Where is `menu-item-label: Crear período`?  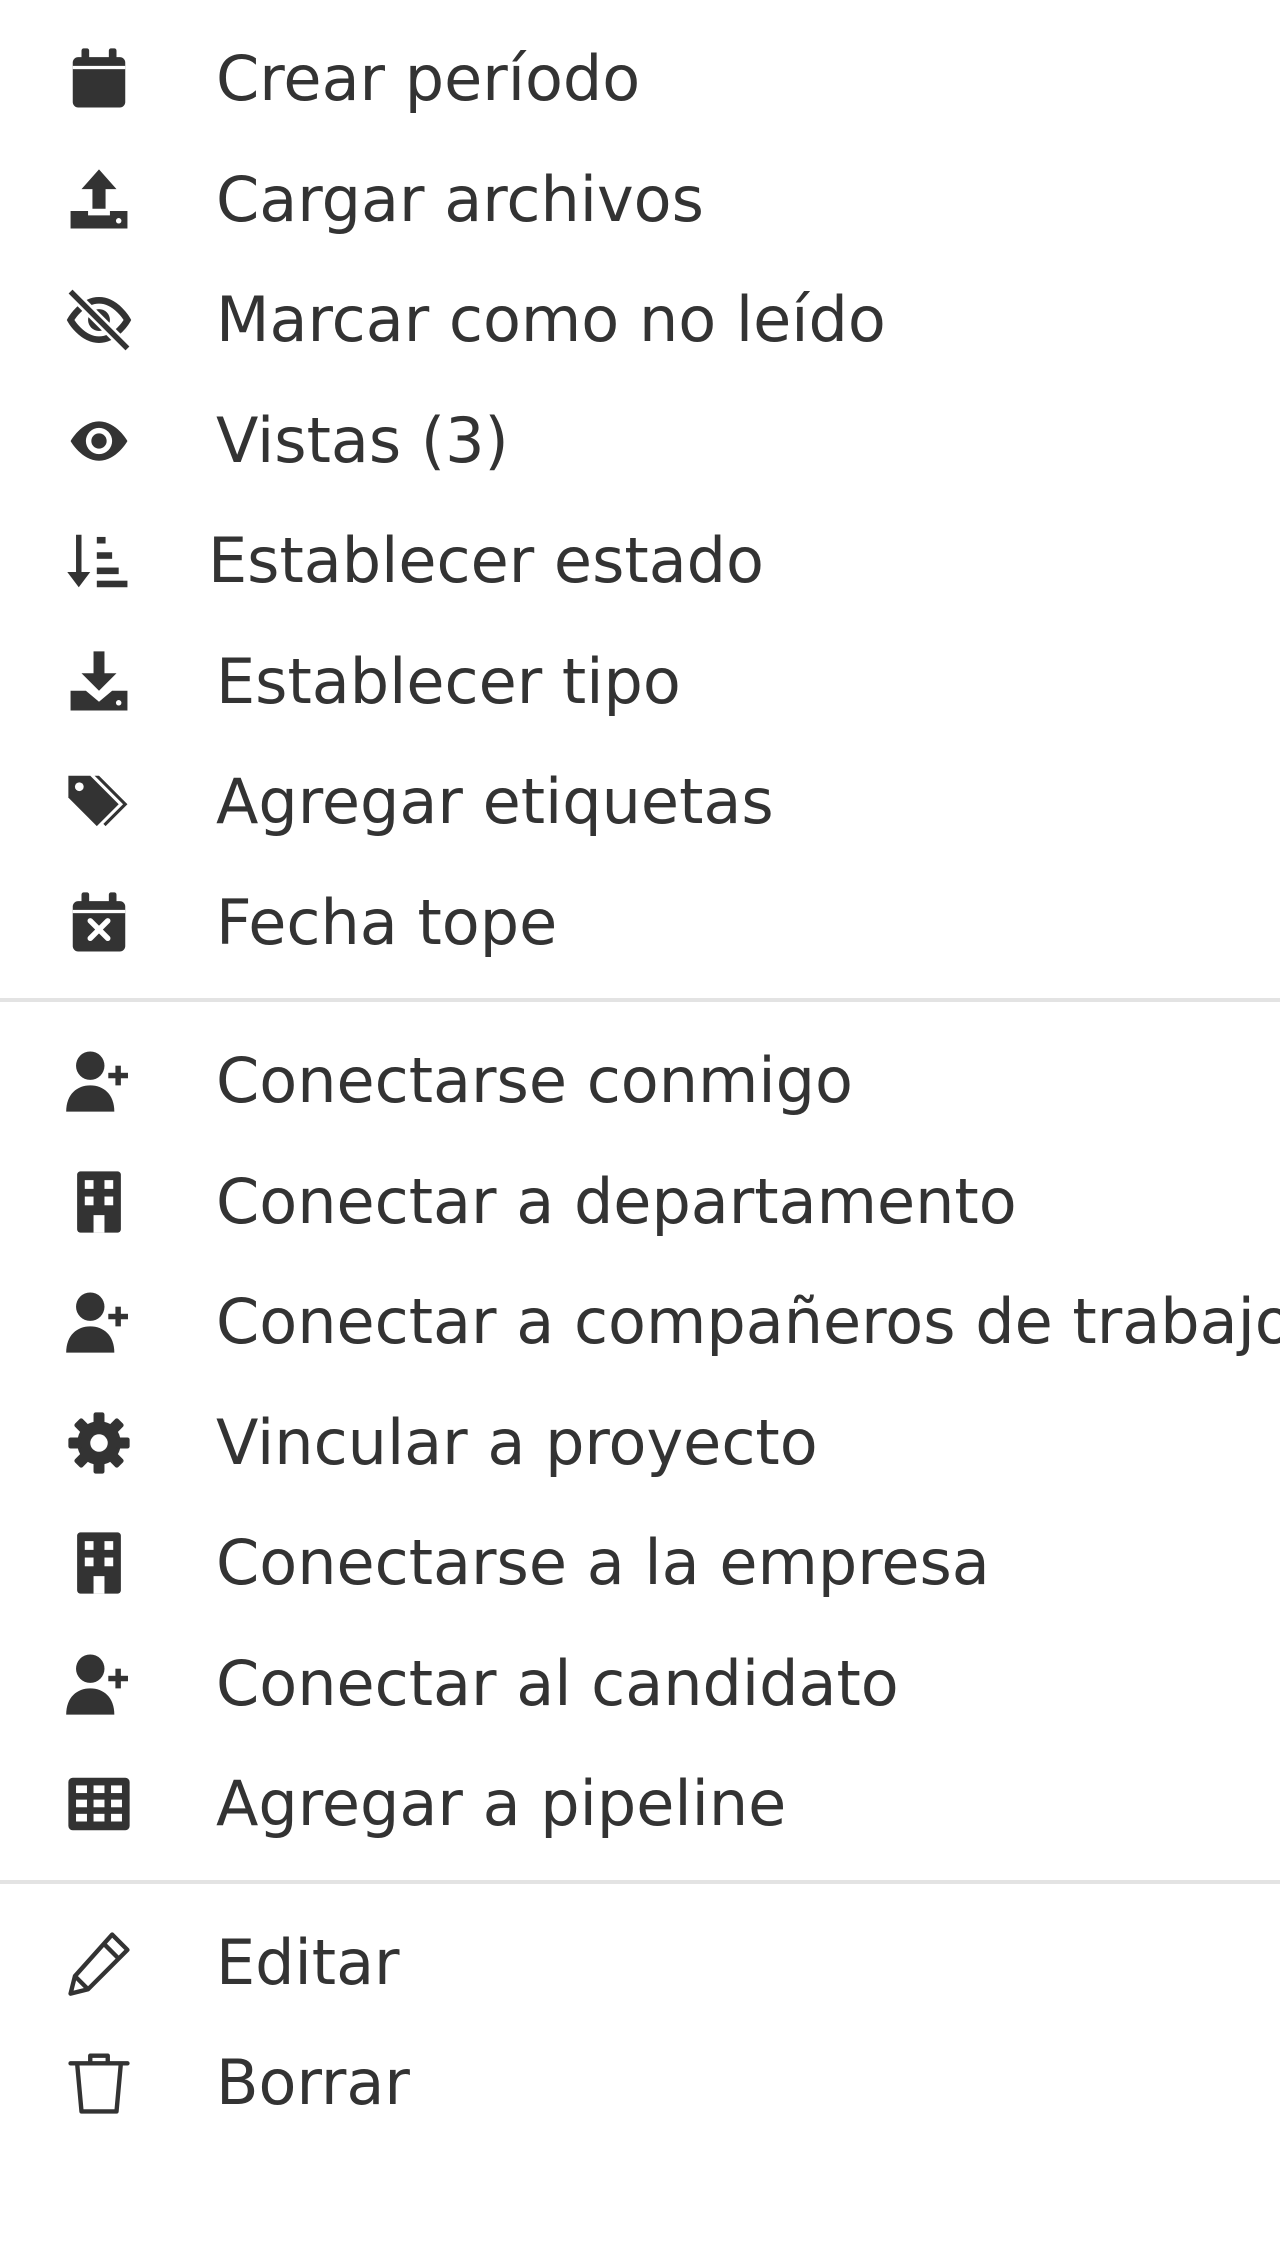
menu-item-label: Crear período is located at coordinates (428, 79).